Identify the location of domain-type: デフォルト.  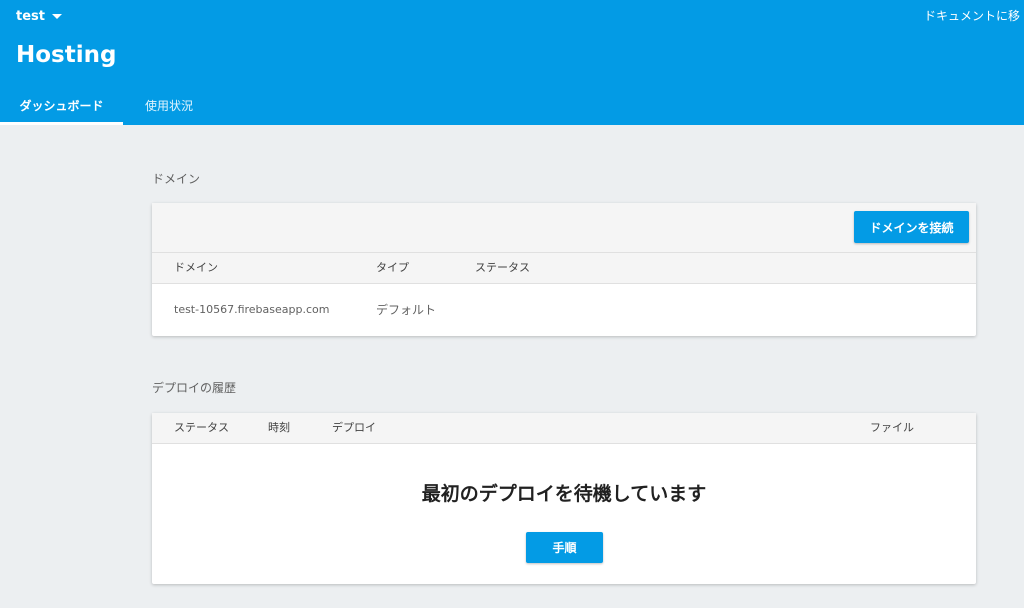
(406, 310).